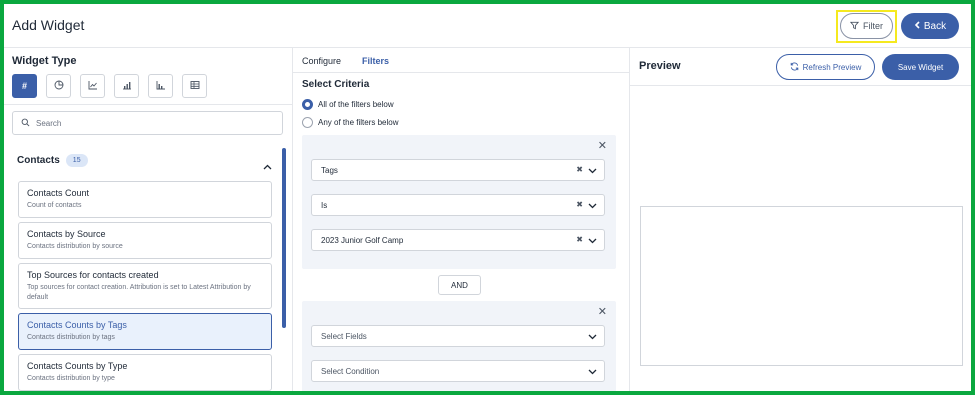 The width and height of the screenshot is (975, 395). I want to click on search-box, so click(147, 123).